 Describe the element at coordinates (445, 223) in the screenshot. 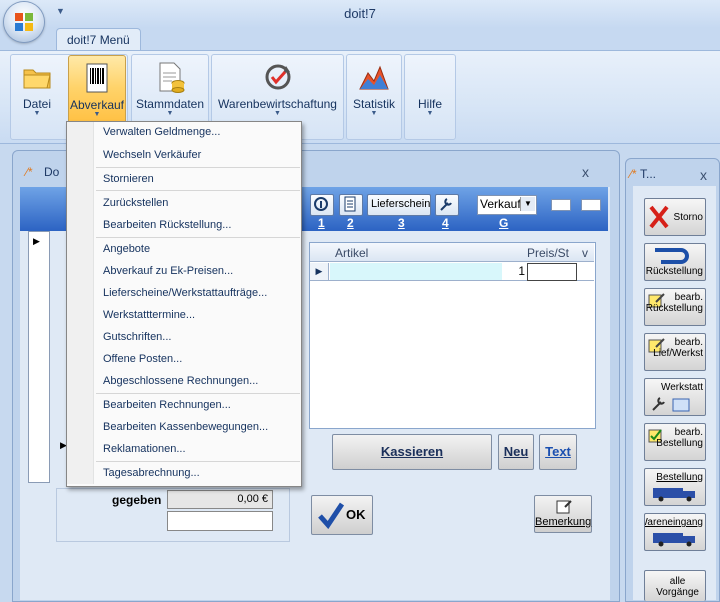

I see `hotkey-4: 4` at that location.